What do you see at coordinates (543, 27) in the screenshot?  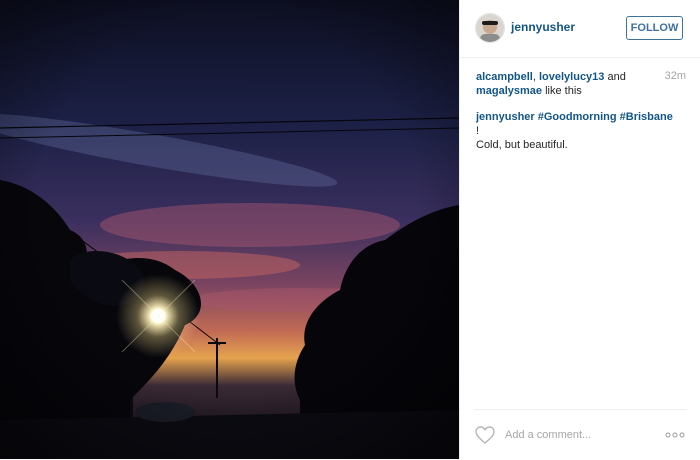 I see `username-link: jennyusher` at bounding box center [543, 27].